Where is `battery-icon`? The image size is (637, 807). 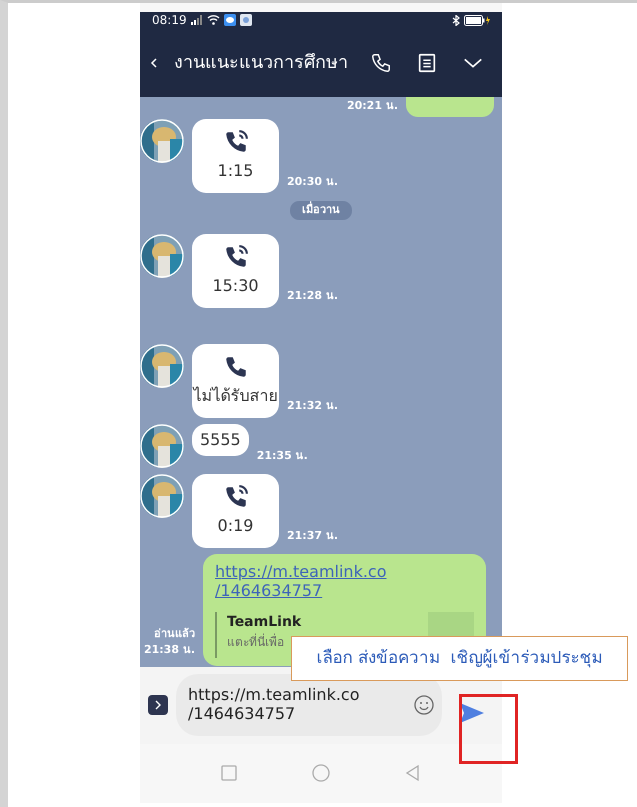 battery-icon is located at coordinates (477, 20).